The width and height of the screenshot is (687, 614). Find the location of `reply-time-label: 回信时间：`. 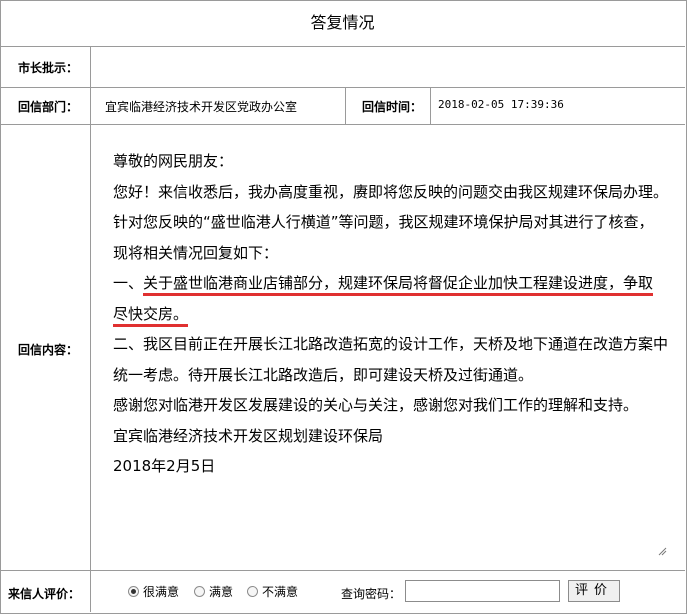

reply-time-label: 回信时间： is located at coordinates (392, 107).